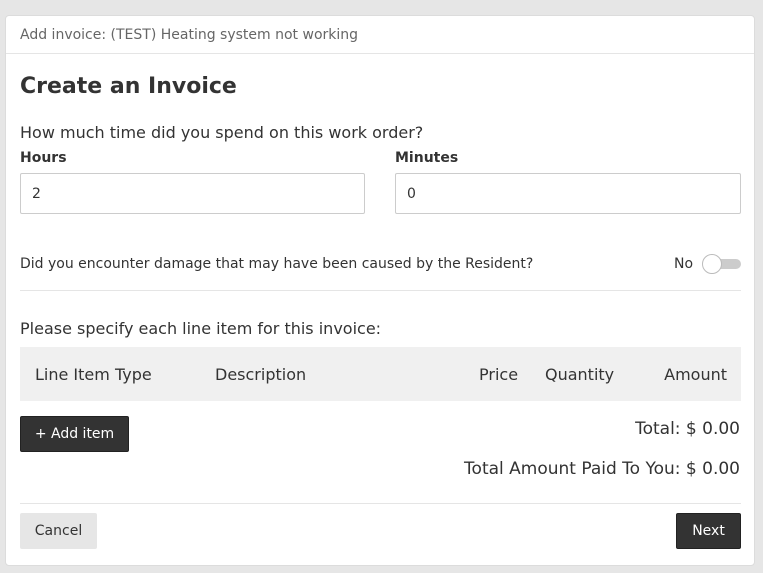 Image resolution: width=763 pixels, height=573 pixels. What do you see at coordinates (74, 434) in the screenshot?
I see `add-item-button: + Add item` at bounding box center [74, 434].